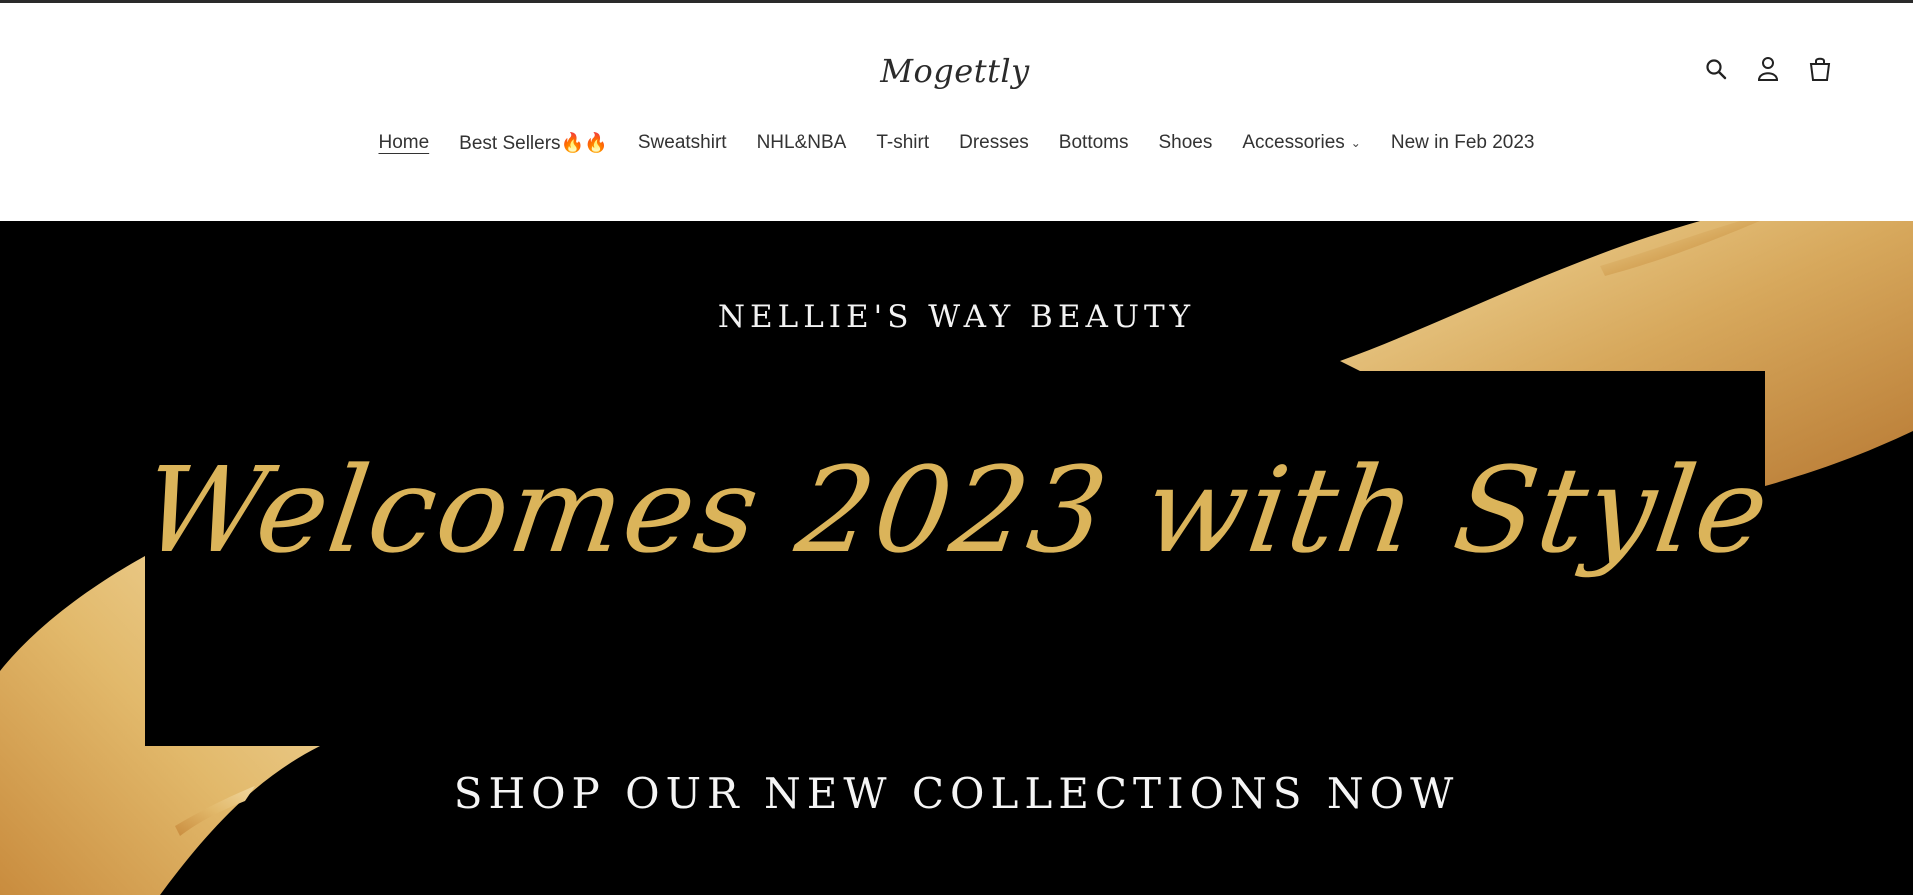 This screenshot has width=1913, height=895. Describe the element at coordinates (403, 143) in the screenshot. I see `nav-item-home: Home` at that location.